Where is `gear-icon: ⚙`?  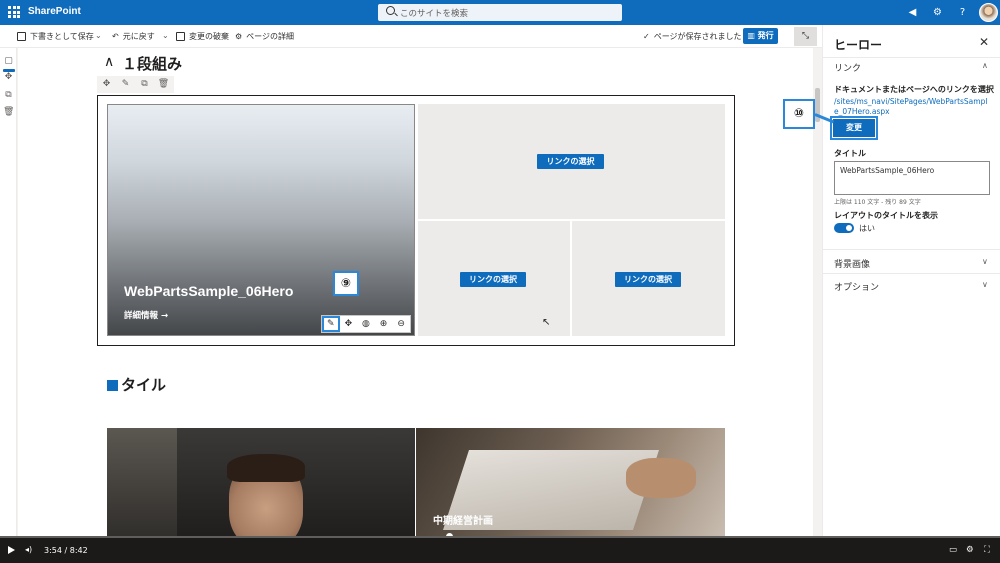 gear-icon: ⚙ is located at coordinates (937, 12).